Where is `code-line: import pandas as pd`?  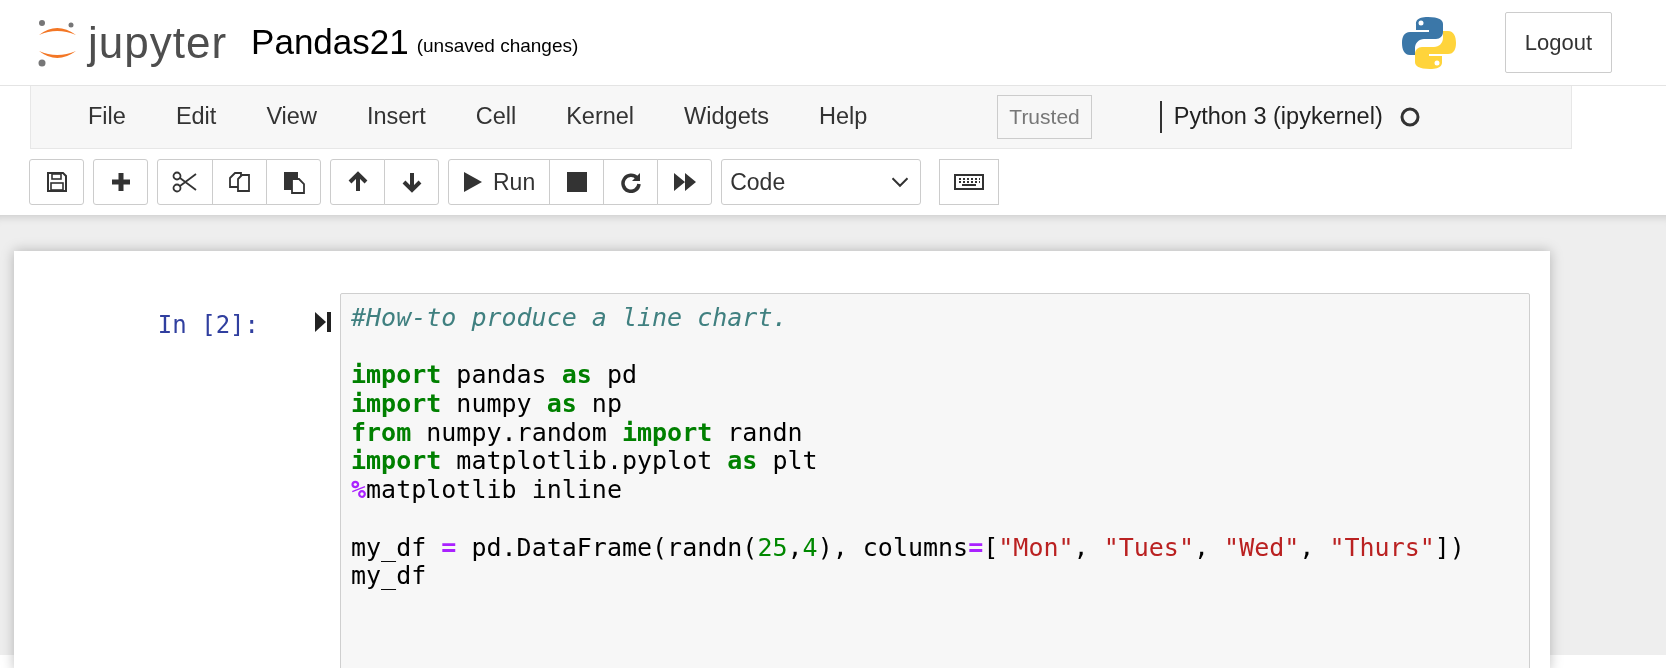 code-line: import pandas as pd is located at coordinates (494, 376).